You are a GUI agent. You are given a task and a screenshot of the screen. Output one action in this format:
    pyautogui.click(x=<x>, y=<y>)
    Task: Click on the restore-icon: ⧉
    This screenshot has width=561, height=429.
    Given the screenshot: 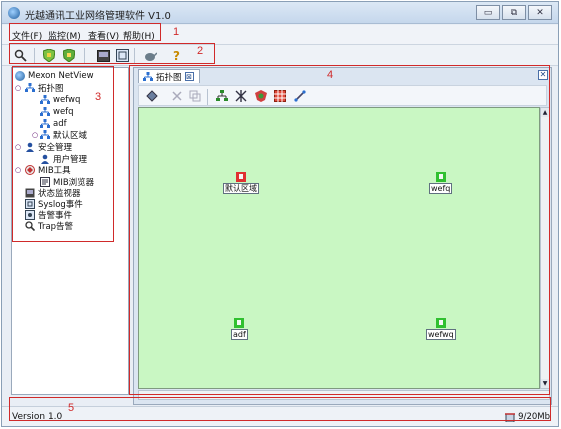 What is the action you would take?
    pyautogui.click(x=514, y=12)
    